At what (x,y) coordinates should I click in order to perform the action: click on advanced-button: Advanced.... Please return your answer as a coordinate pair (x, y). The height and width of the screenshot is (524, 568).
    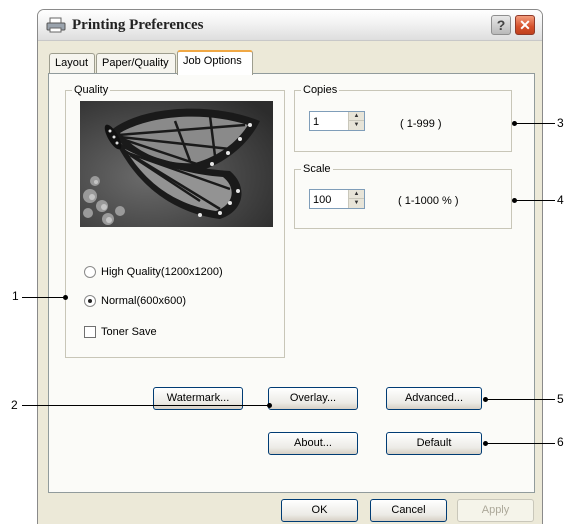
    Looking at the image, I should click on (434, 398).